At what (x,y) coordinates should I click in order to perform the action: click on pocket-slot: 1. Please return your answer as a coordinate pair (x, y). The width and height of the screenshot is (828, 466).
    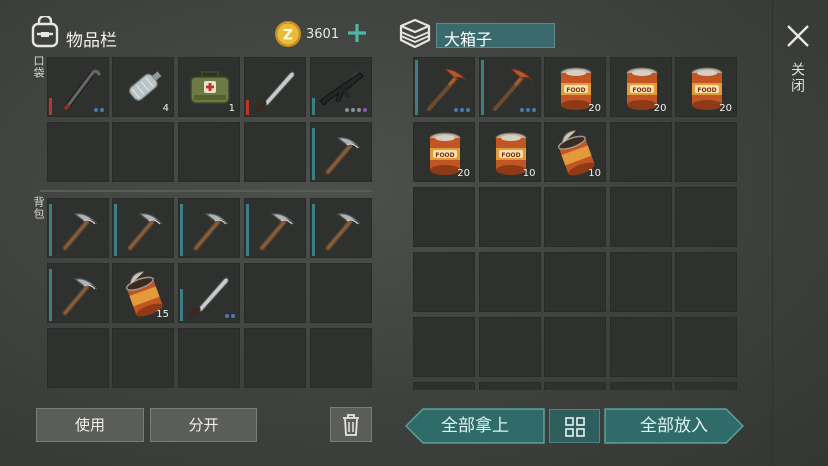
    Looking at the image, I should click on (209, 87).